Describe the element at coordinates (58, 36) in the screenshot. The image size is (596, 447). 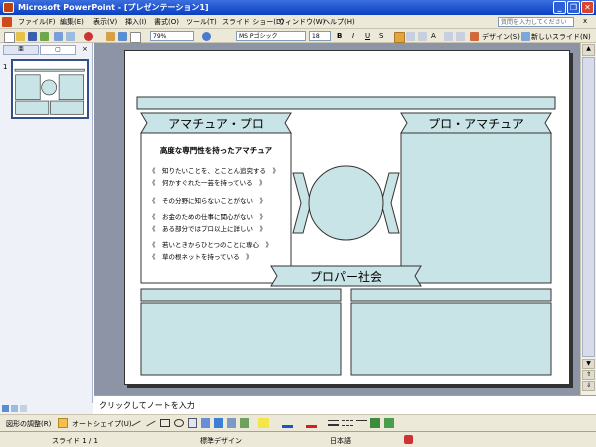
I see `print-icon` at that location.